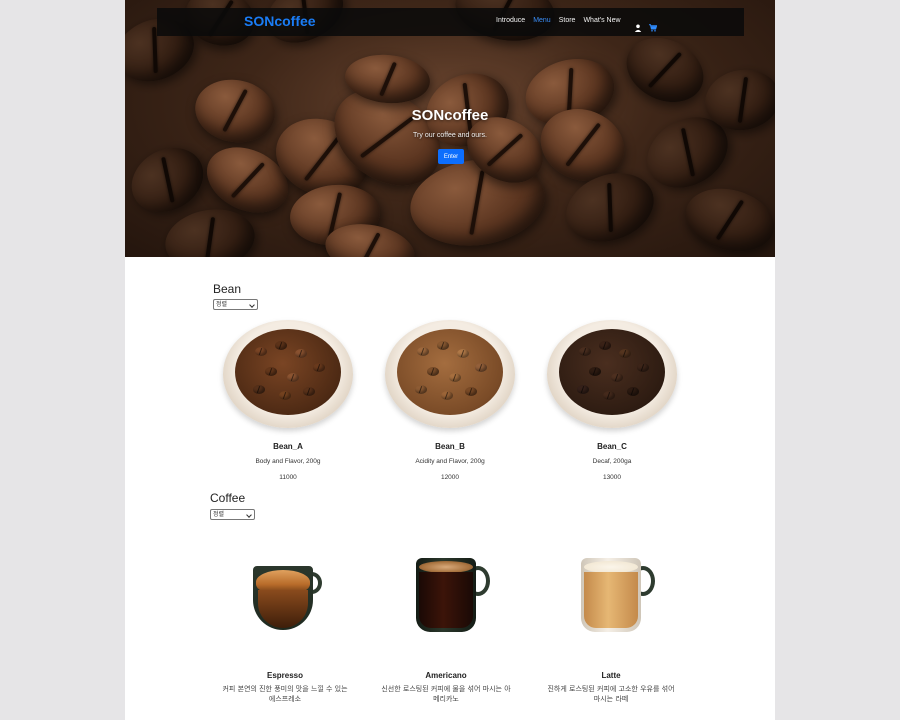 The width and height of the screenshot is (900, 720). Describe the element at coordinates (288, 446) in the screenshot. I see `bean-name: Bean_A` at that location.